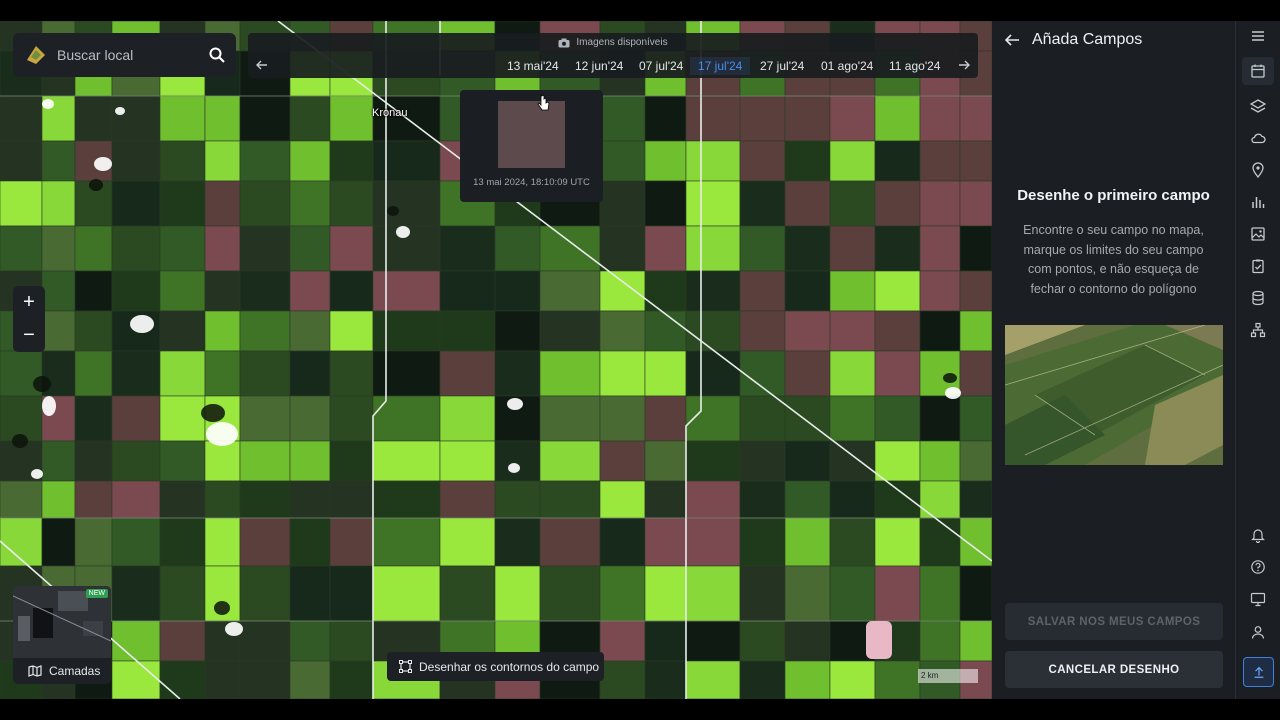 The height and width of the screenshot is (720, 1280). What do you see at coordinates (914, 66) in the screenshot?
I see `date-item: 11 ago'24` at bounding box center [914, 66].